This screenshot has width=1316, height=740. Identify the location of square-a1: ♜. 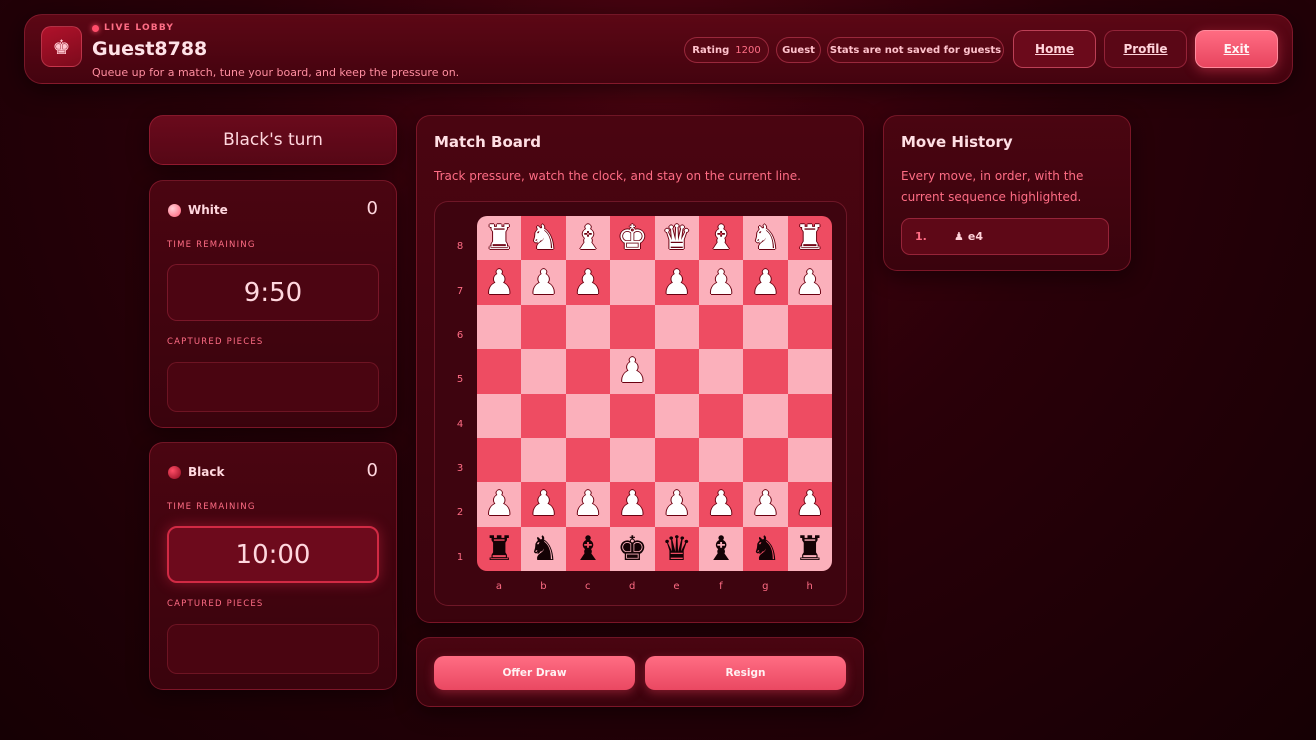
(499, 548).